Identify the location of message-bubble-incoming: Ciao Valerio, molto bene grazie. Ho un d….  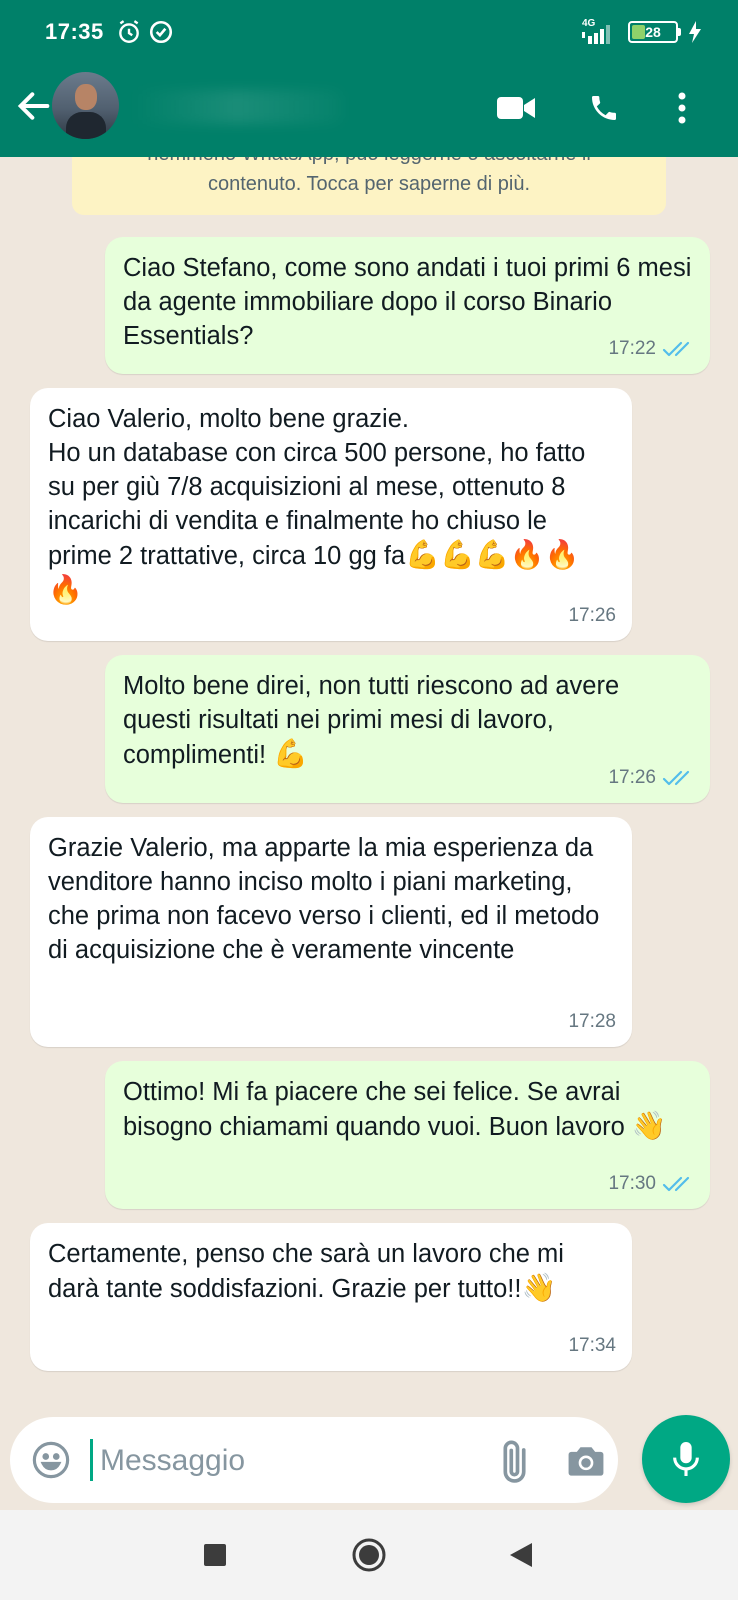
(331, 514).